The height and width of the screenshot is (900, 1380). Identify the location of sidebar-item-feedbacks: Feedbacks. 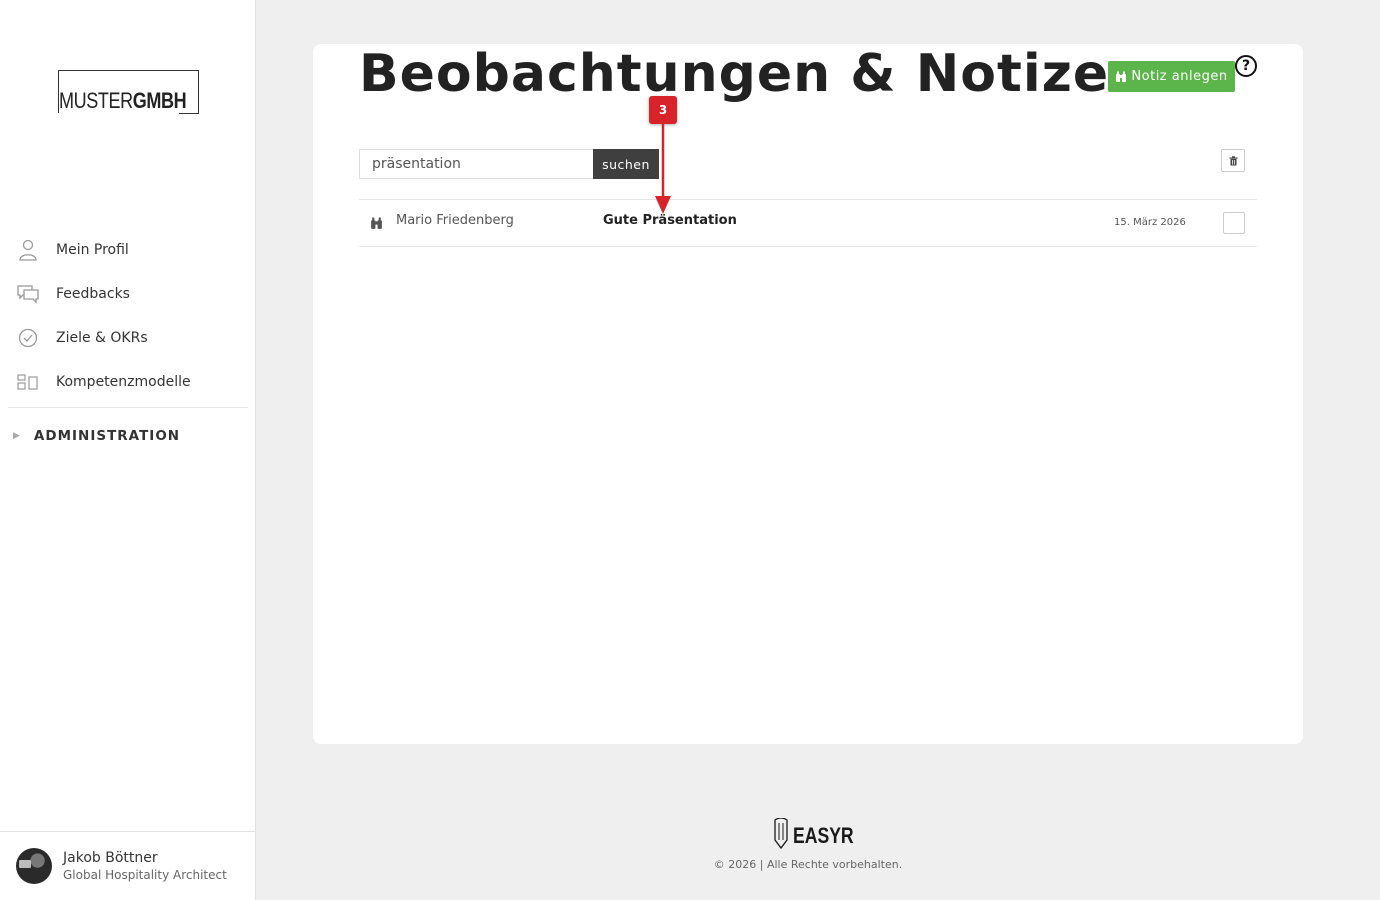
(128, 294).